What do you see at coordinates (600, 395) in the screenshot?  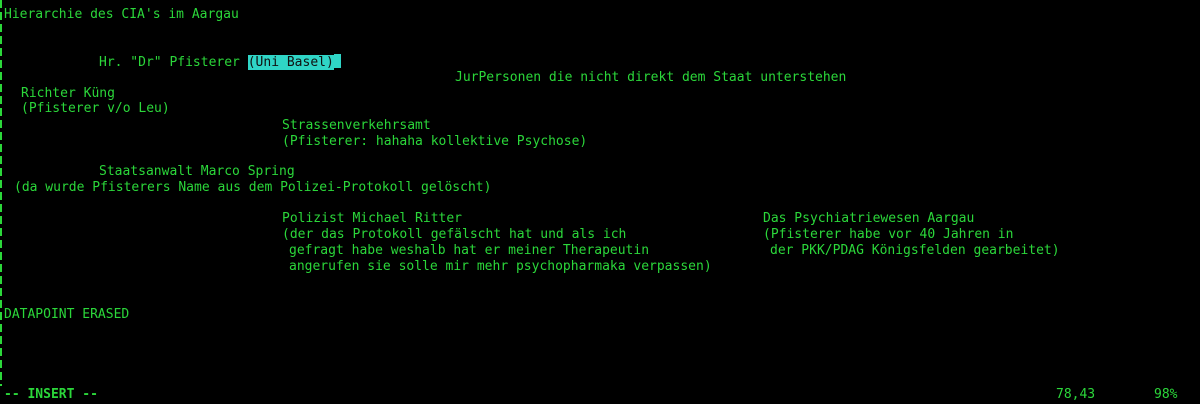 I see `status-bar: -- INSERT -- 78,43 98%` at bounding box center [600, 395].